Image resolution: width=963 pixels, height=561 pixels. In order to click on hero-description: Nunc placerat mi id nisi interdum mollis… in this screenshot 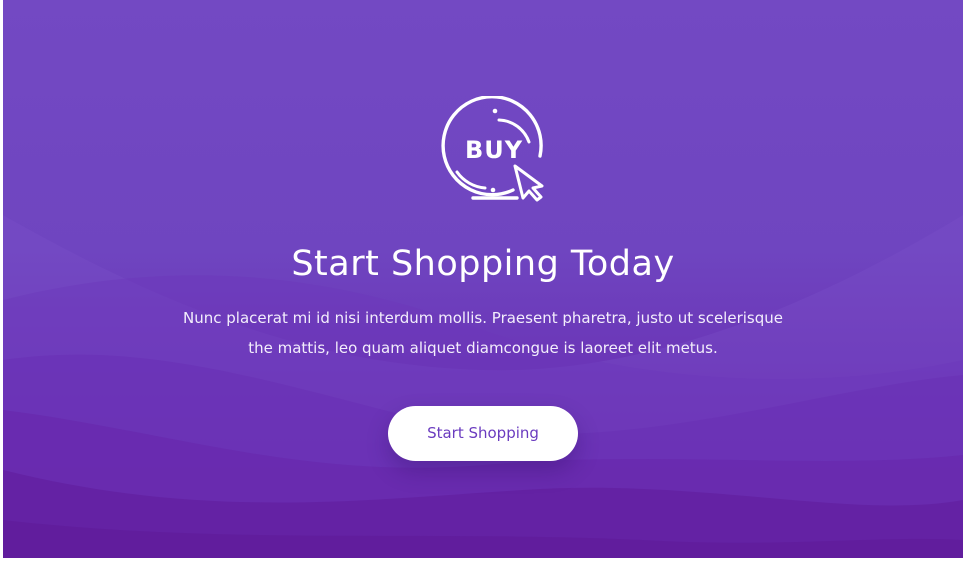, I will do `click(483, 333)`.